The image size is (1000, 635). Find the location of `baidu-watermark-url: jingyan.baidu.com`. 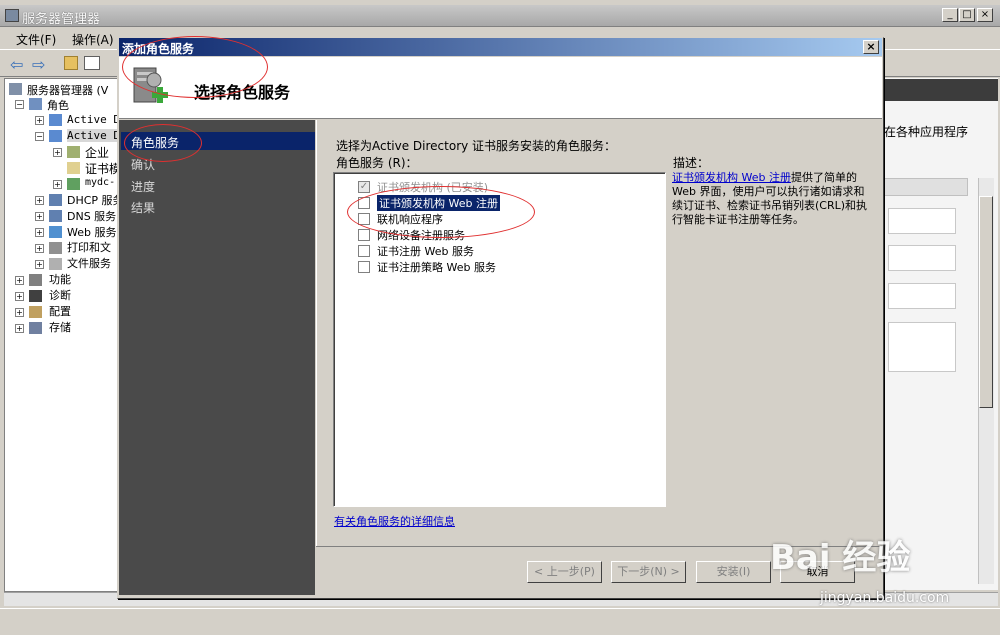

baidu-watermark-url: jingyan.baidu.com is located at coordinates (885, 598).